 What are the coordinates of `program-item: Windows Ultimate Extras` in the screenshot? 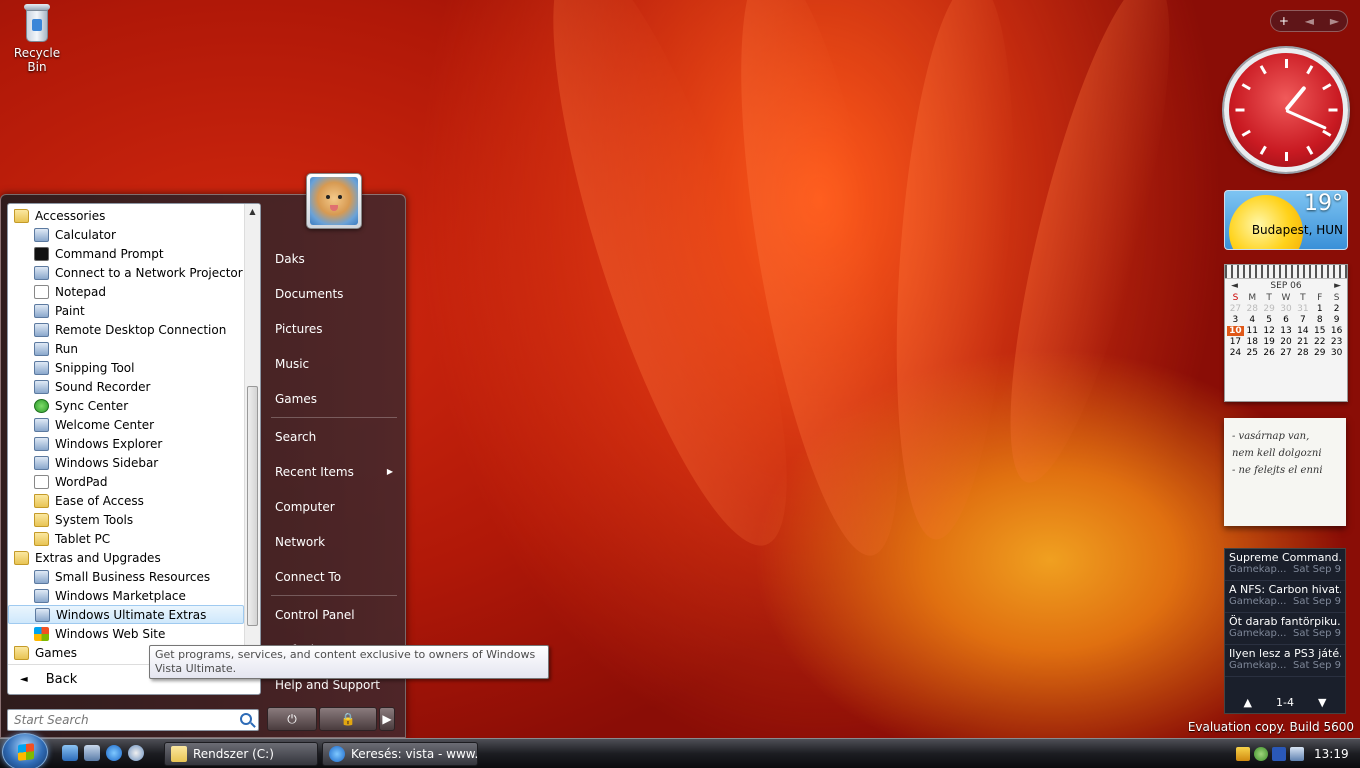 It's located at (126, 614).